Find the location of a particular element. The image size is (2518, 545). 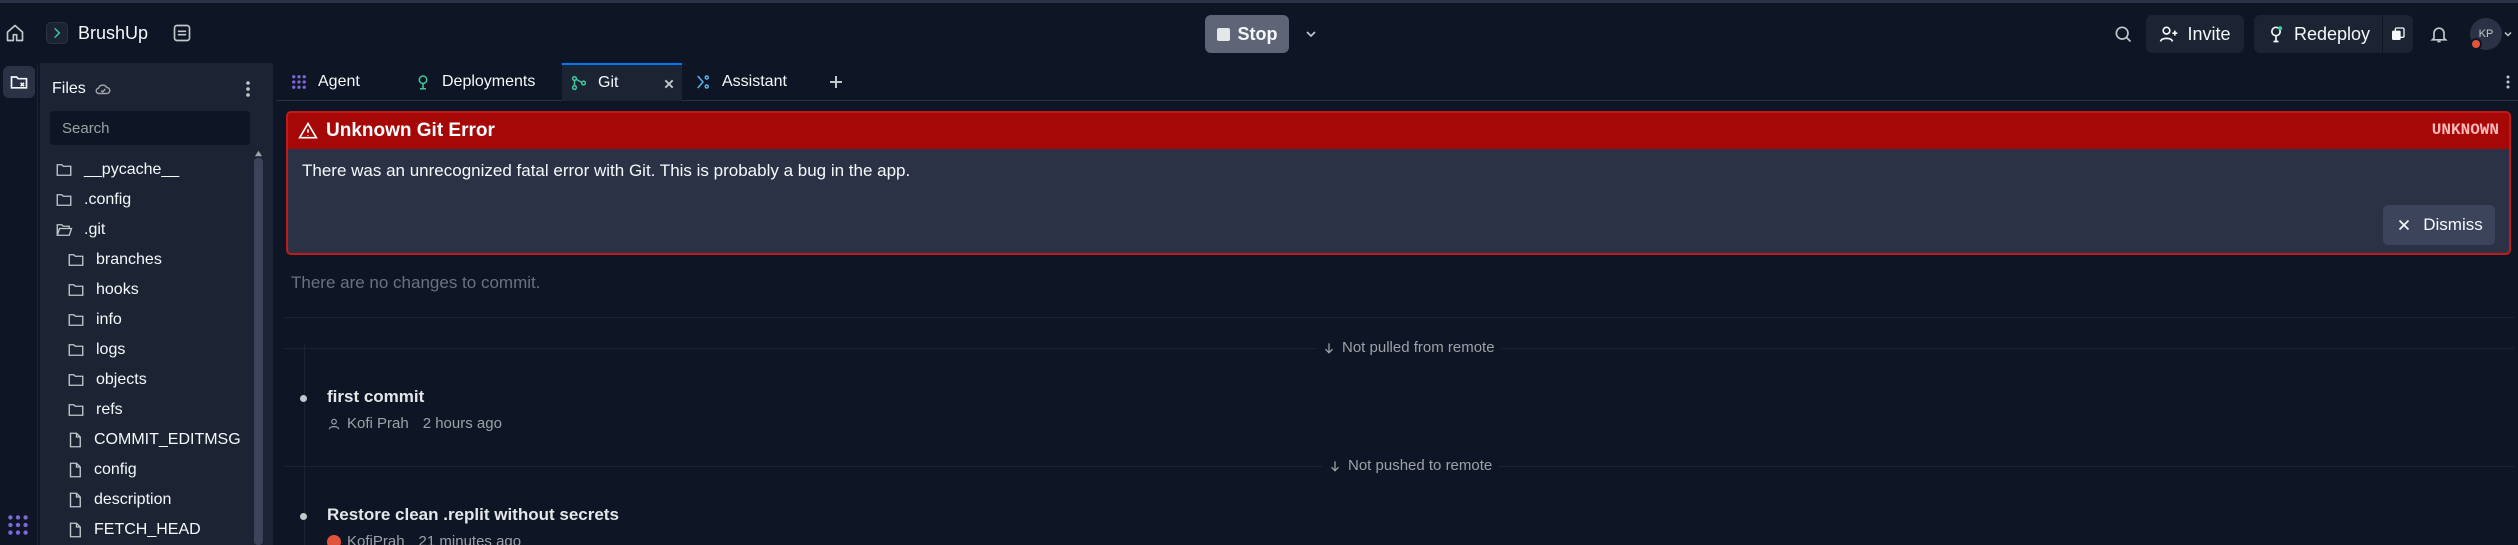

dismiss-label: Dismiss is located at coordinates (2453, 224).